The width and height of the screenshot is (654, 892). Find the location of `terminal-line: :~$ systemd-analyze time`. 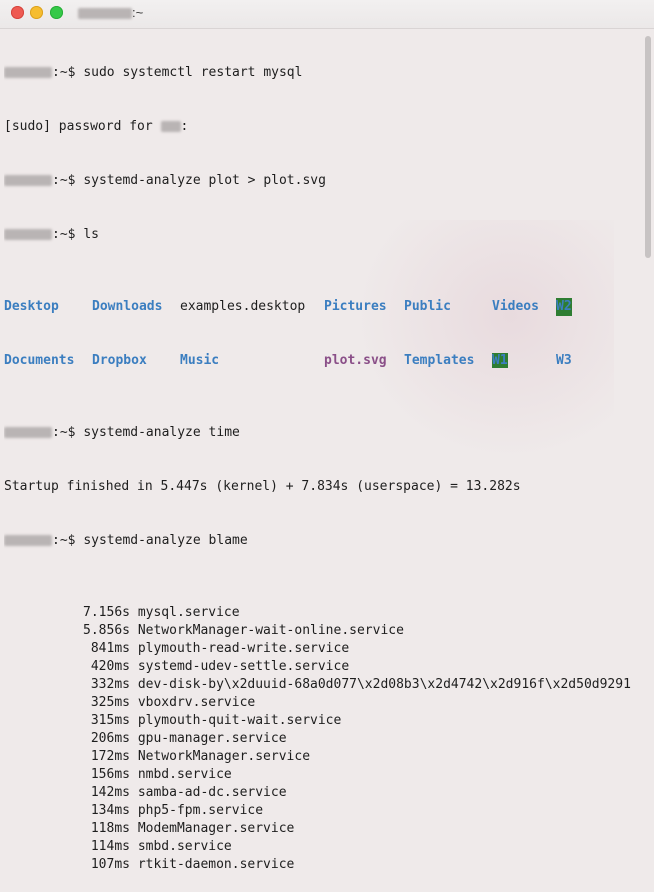

terminal-line: :~$ systemd-analyze time is located at coordinates (322, 433).